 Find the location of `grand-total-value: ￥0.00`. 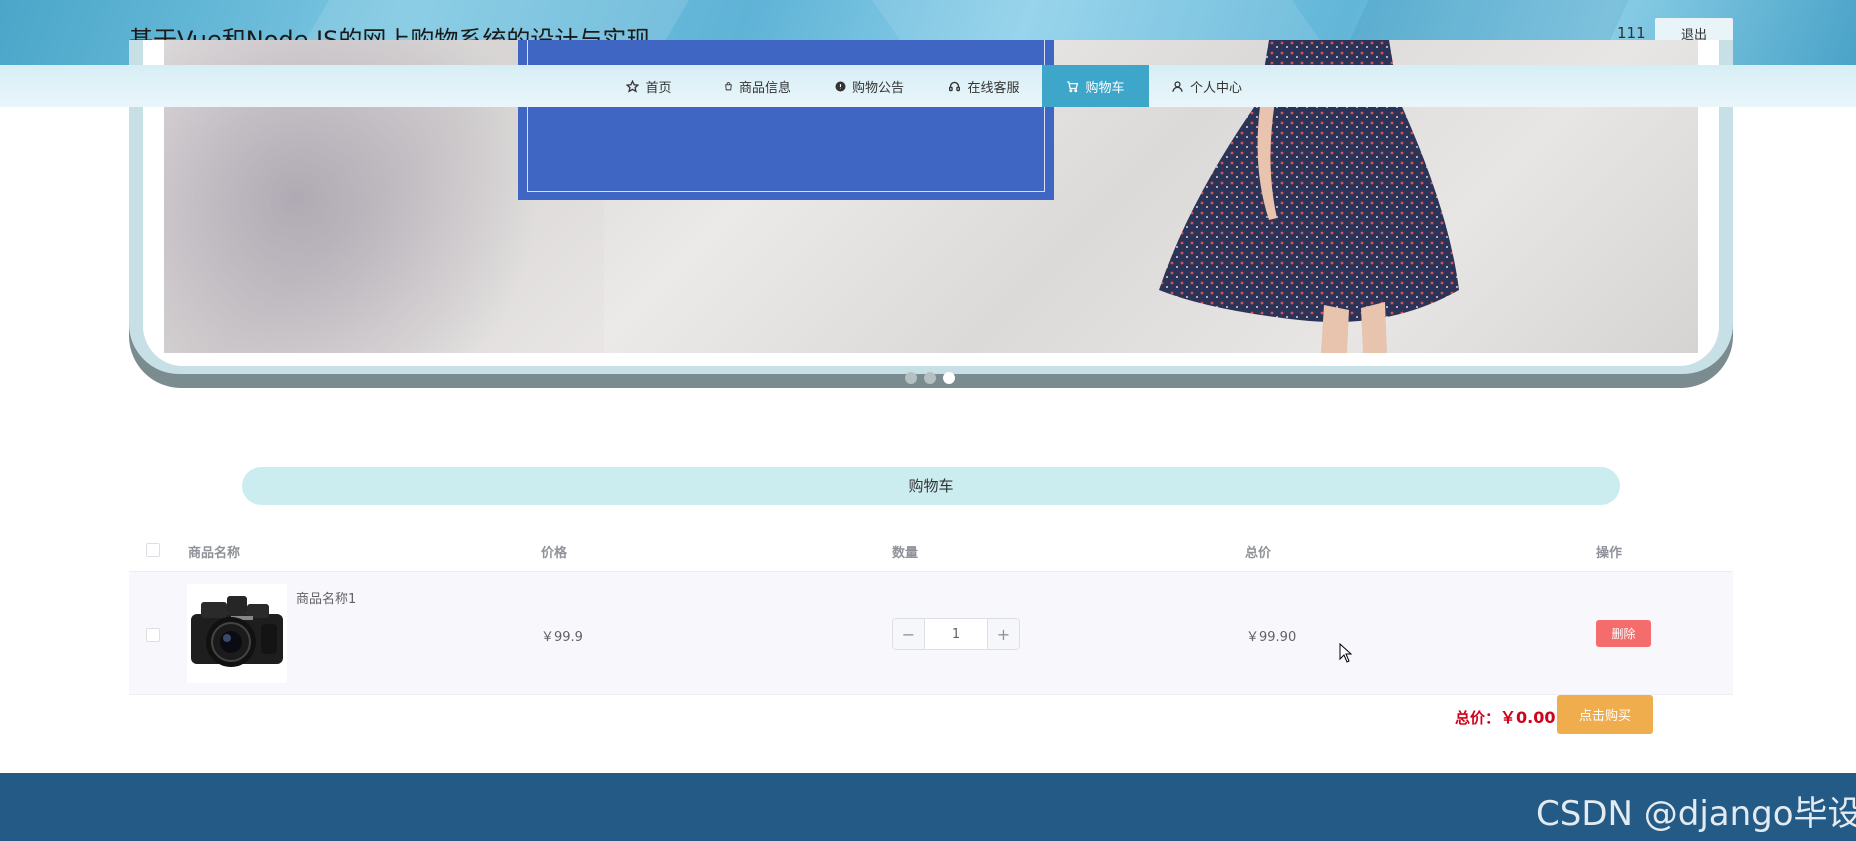

grand-total-value: ￥0.00 is located at coordinates (1528, 717).